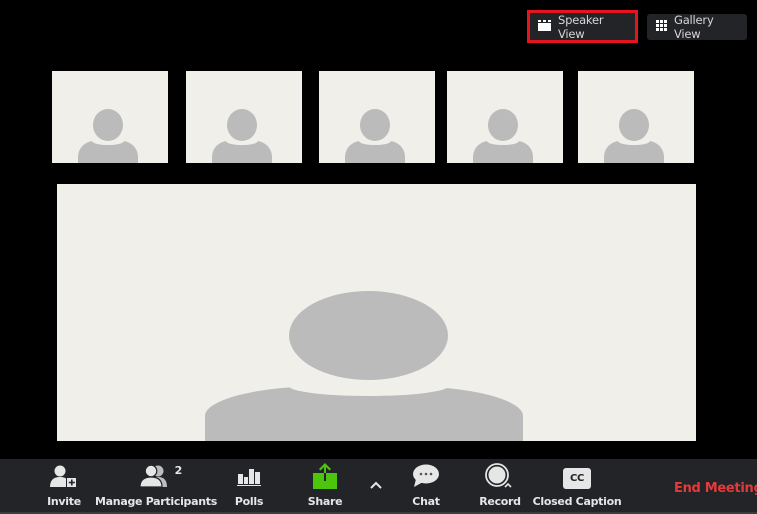 This screenshot has width=757, height=514. What do you see at coordinates (249, 476) in the screenshot?
I see `polls-bar-chart-icon` at bounding box center [249, 476].